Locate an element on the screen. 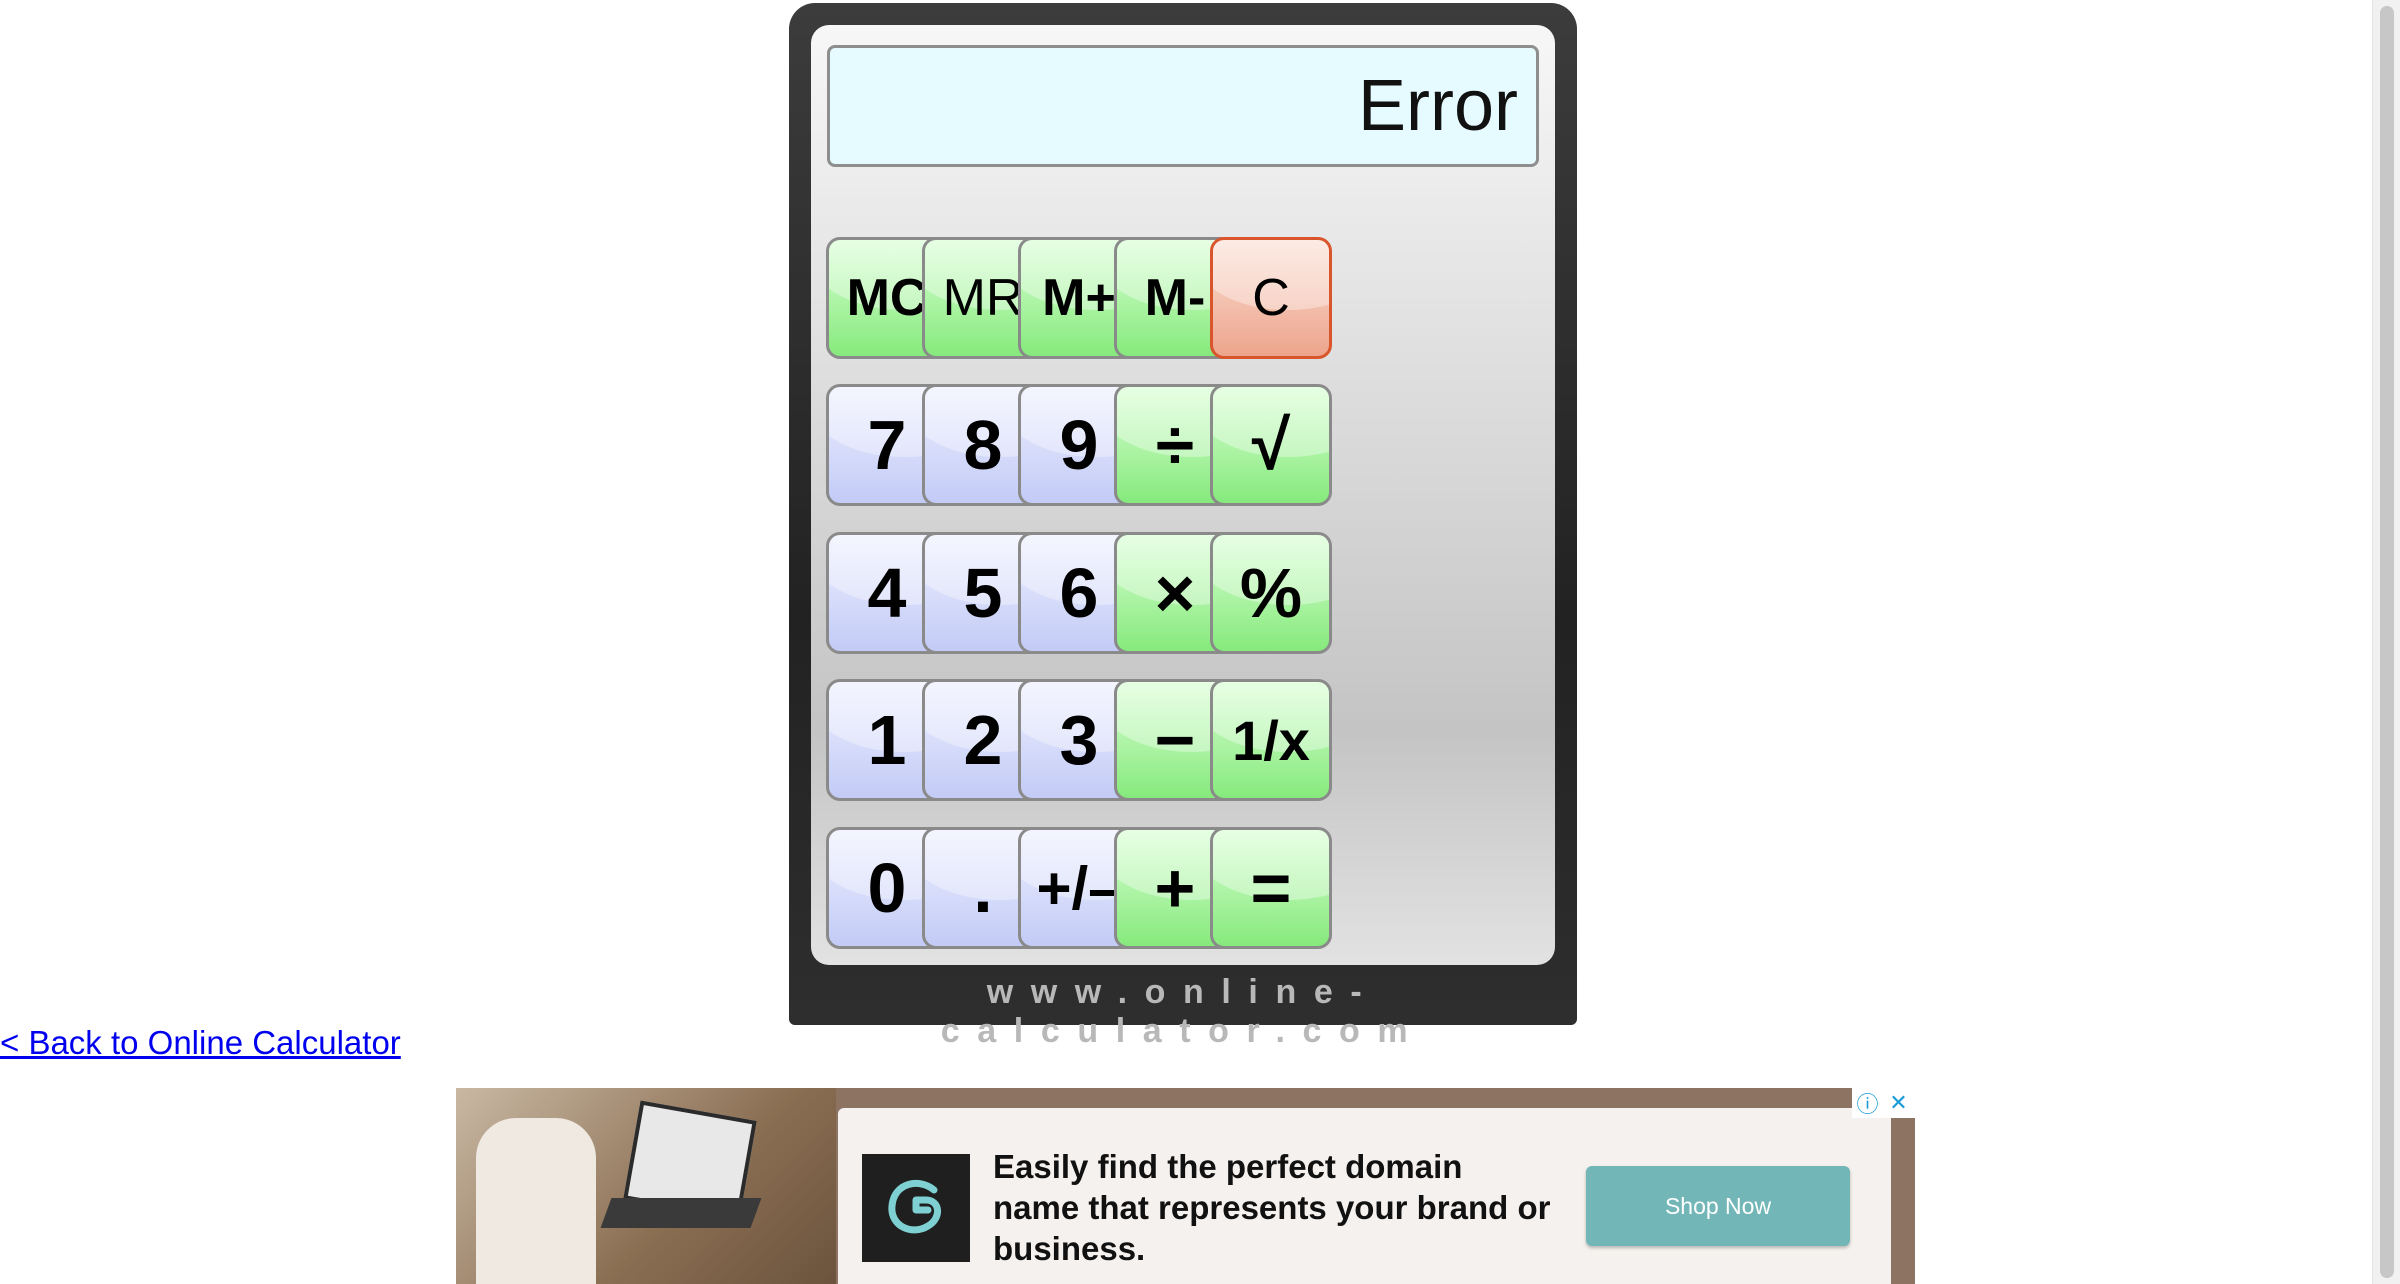  close-icon: ✕ is located at coordinates (1898, 1103).